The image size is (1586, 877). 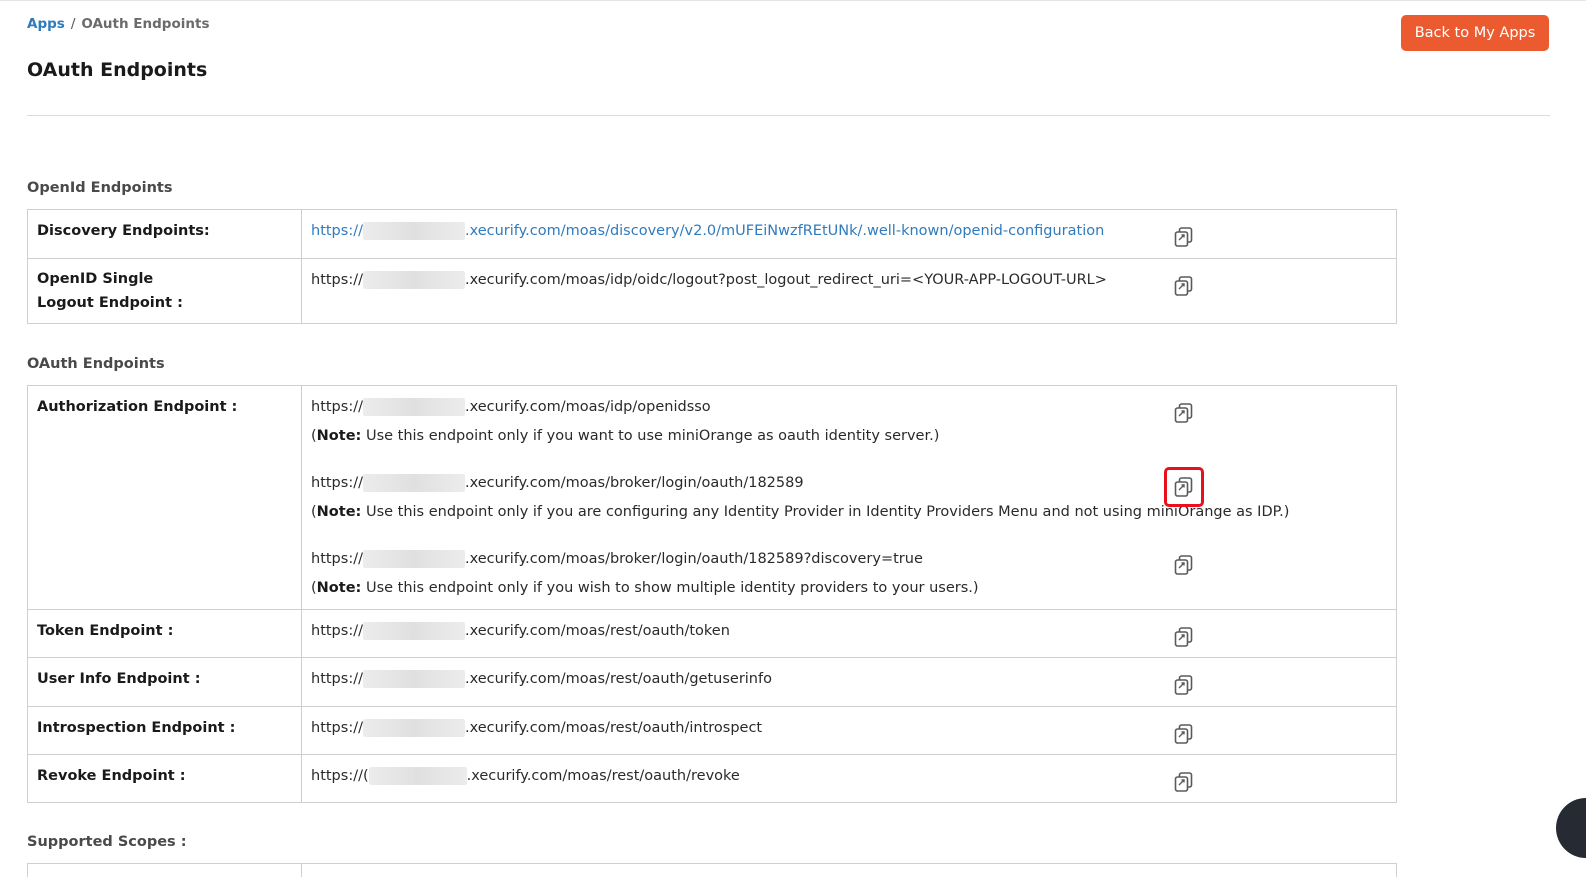 What do you see at coordinates (145, 24) in the screenshot?
I see `breadcrumb-current: OAuth Endpoints` at bounding box center [145, 24].